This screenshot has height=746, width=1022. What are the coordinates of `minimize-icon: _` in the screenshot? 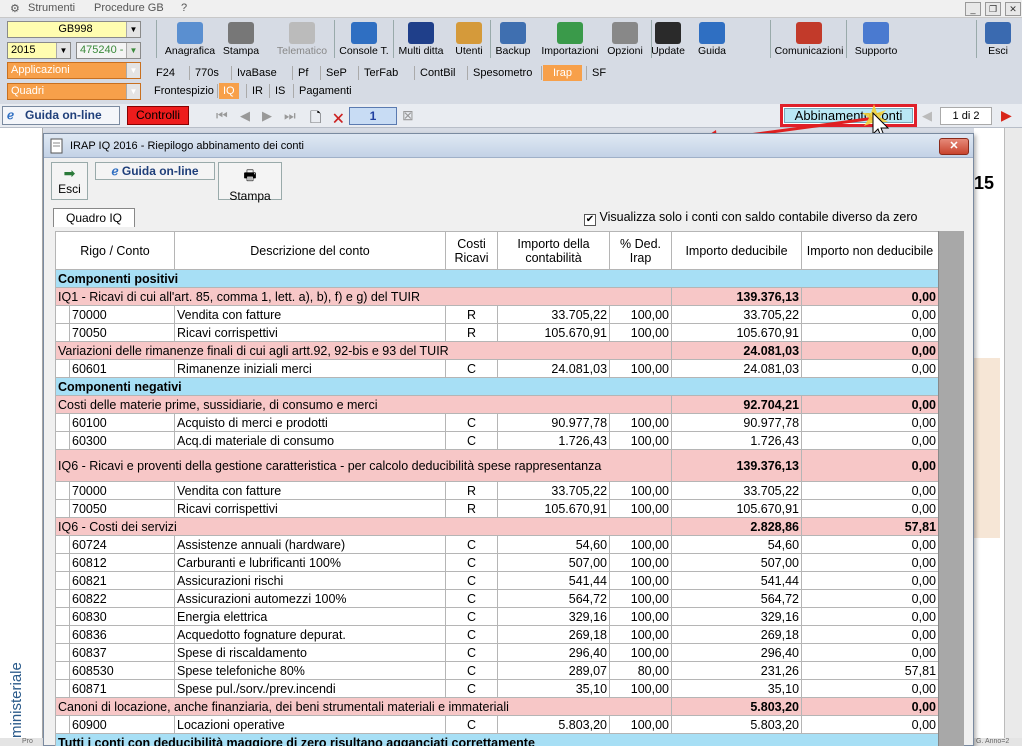 It's located at (973, 9).